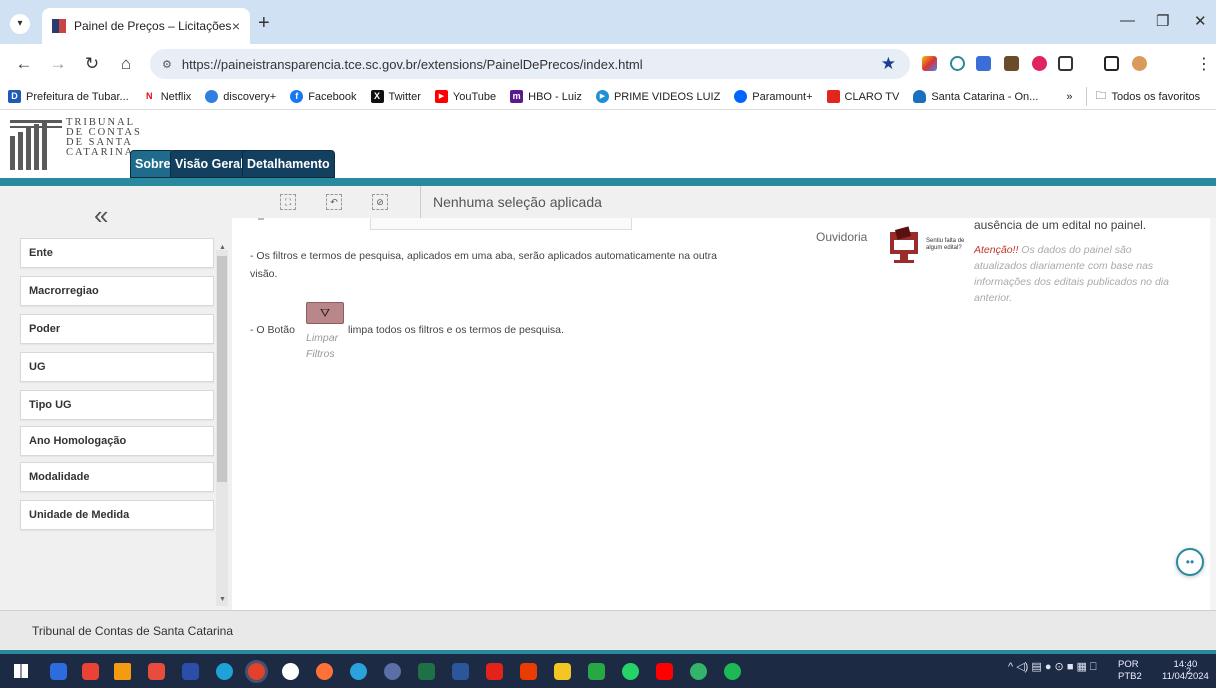 The width and height of the screenshot is (1216, 688). Describe the element at coordinates (156, 671) in the screenshot. I see `anydesk-app-icon` at that location.